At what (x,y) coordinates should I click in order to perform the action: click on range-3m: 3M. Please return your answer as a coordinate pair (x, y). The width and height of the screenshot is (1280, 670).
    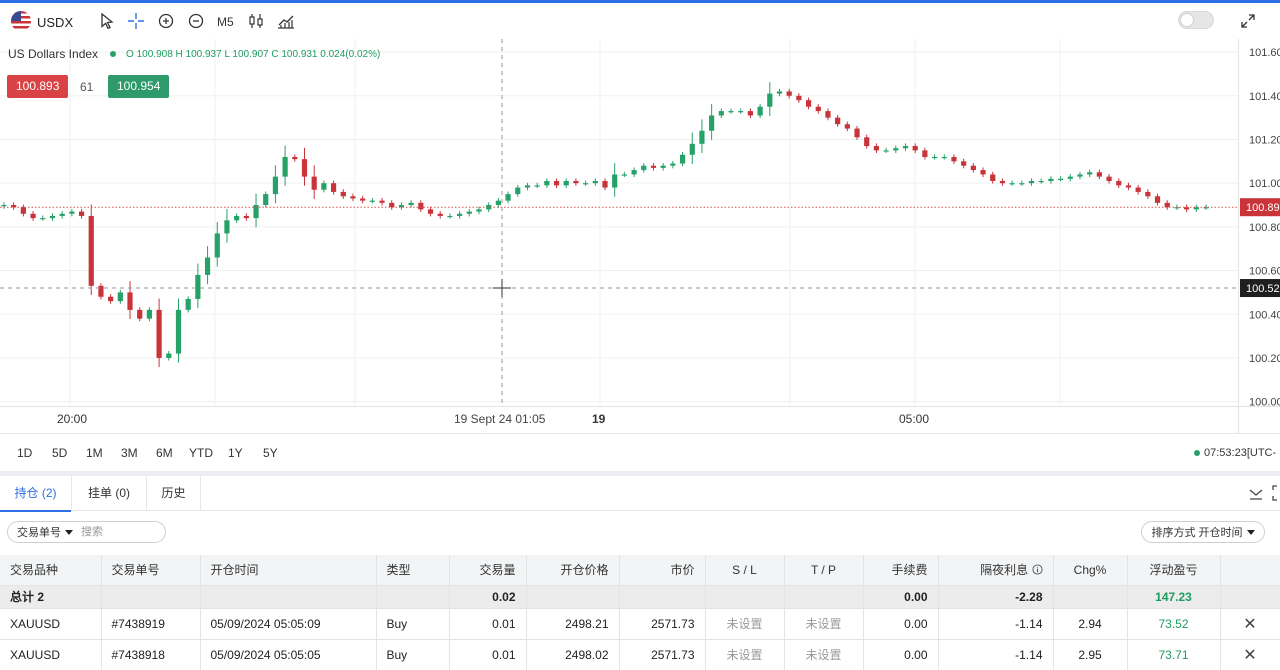
    Looking at the image, I should click on (129, 453).